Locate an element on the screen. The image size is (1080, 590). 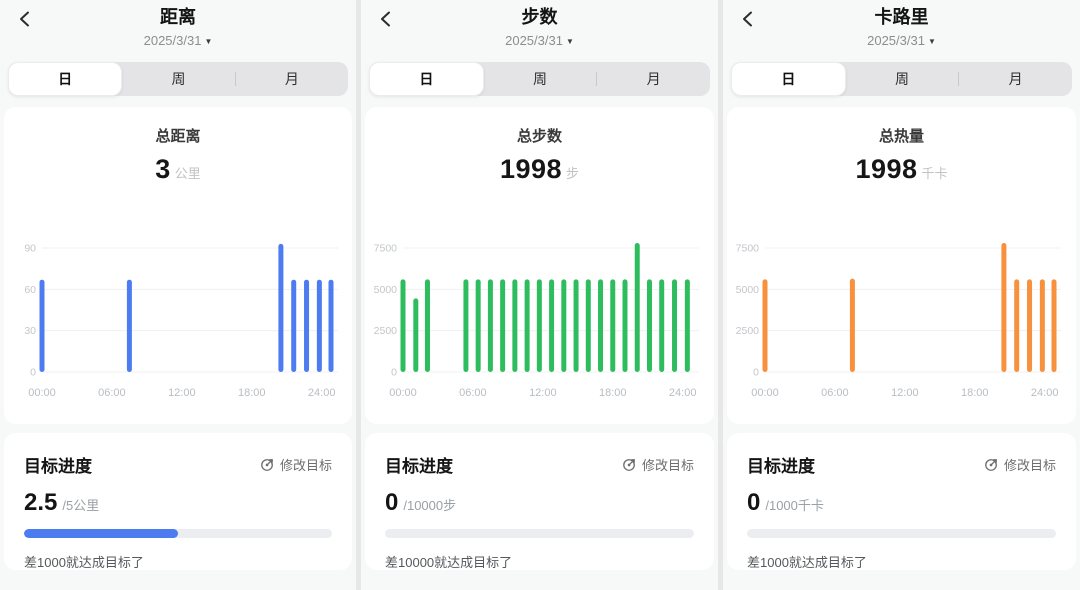
bar-chart-distance: 90 60 30 0 00:00 06:00 12:00 18:00 24:00 is located at coordinates (181, 321).